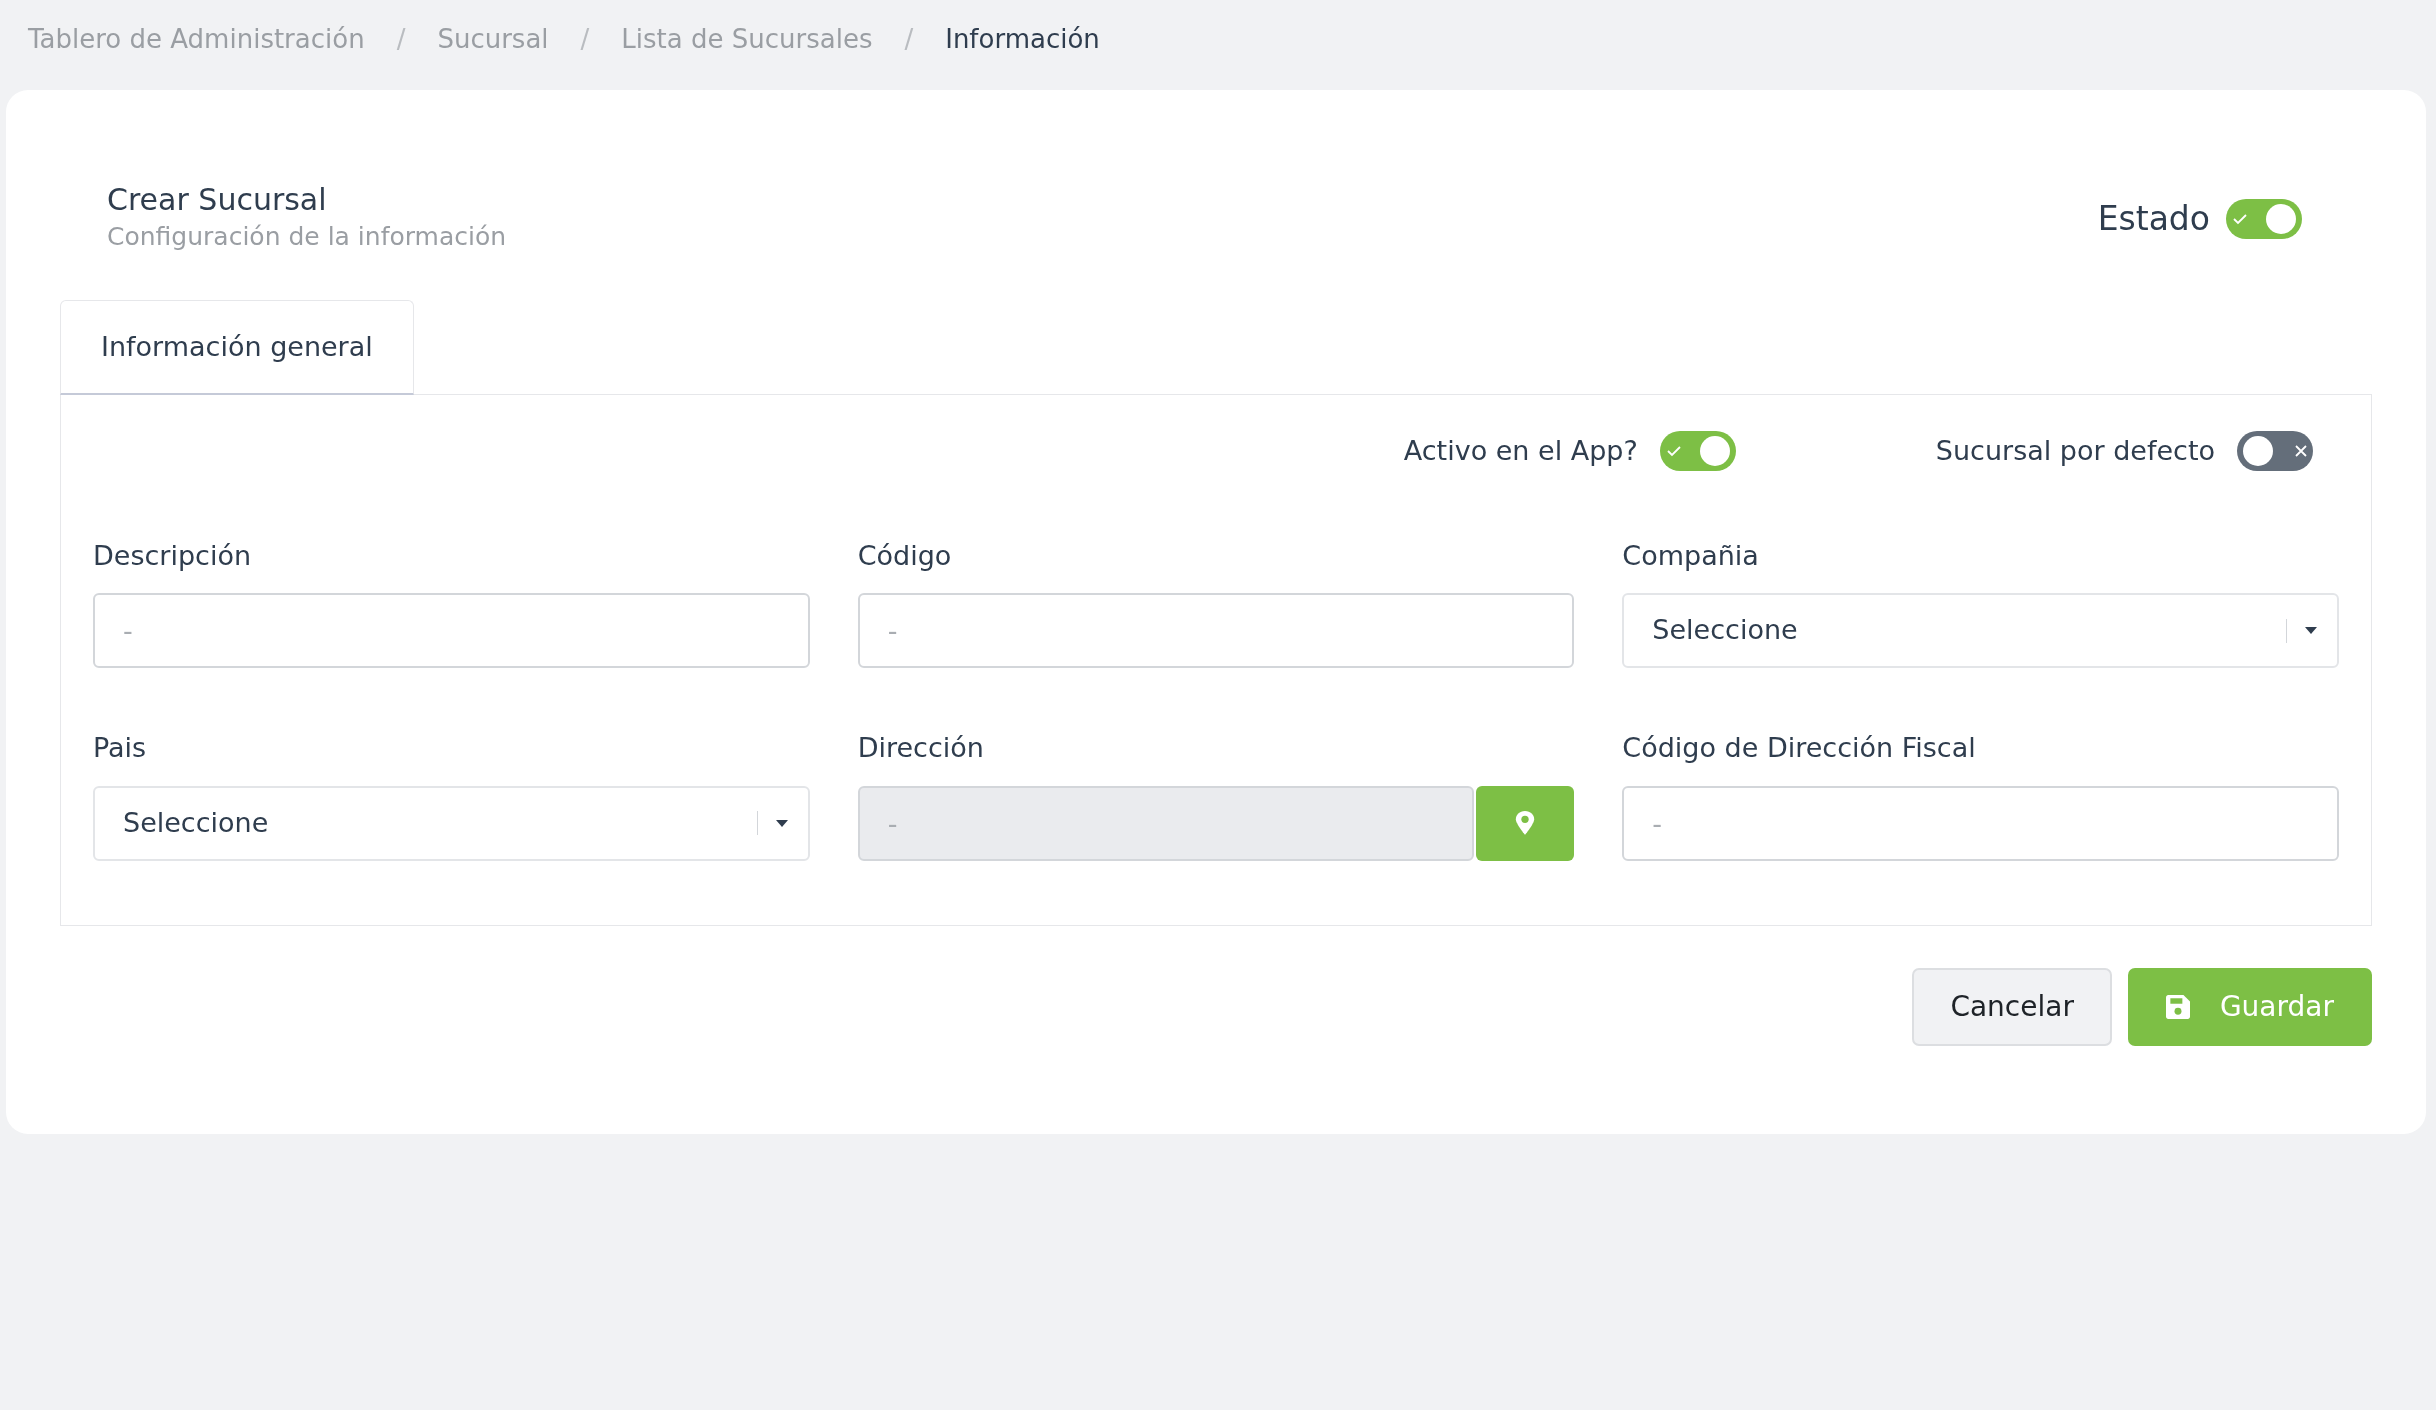 The width and height of the screenshot is (2436, 1410). I want to click on field-label: Compañia, so click(1691, 555).